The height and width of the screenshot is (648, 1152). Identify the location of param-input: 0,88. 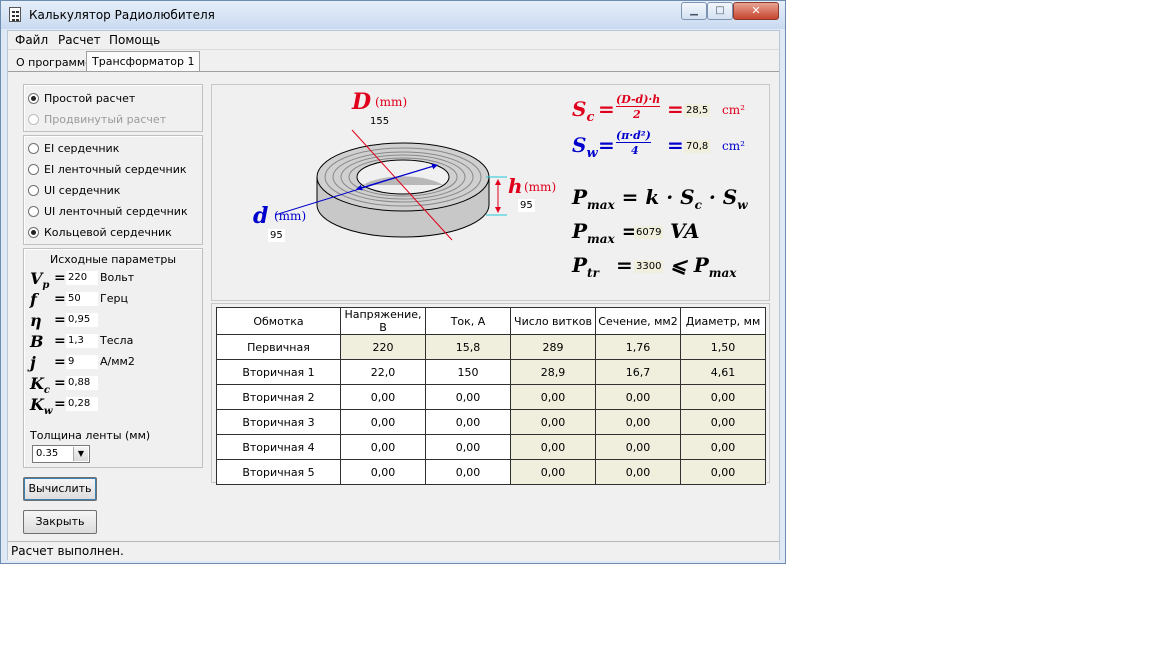
(82, 383).